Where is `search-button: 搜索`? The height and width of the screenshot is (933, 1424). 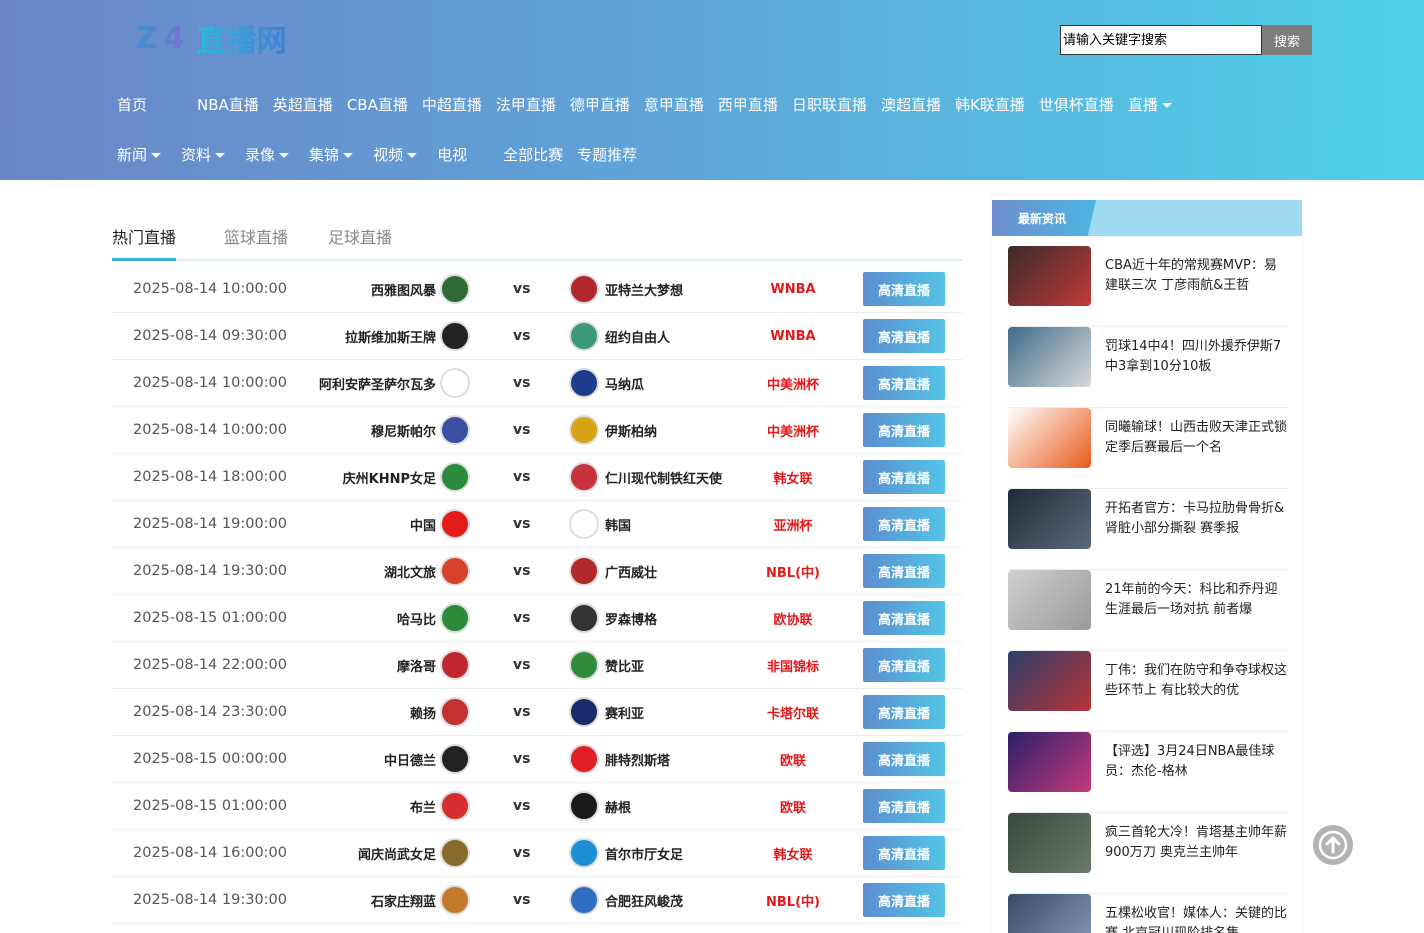 search-button: 搜索 is located at coordinates (1287, 40).